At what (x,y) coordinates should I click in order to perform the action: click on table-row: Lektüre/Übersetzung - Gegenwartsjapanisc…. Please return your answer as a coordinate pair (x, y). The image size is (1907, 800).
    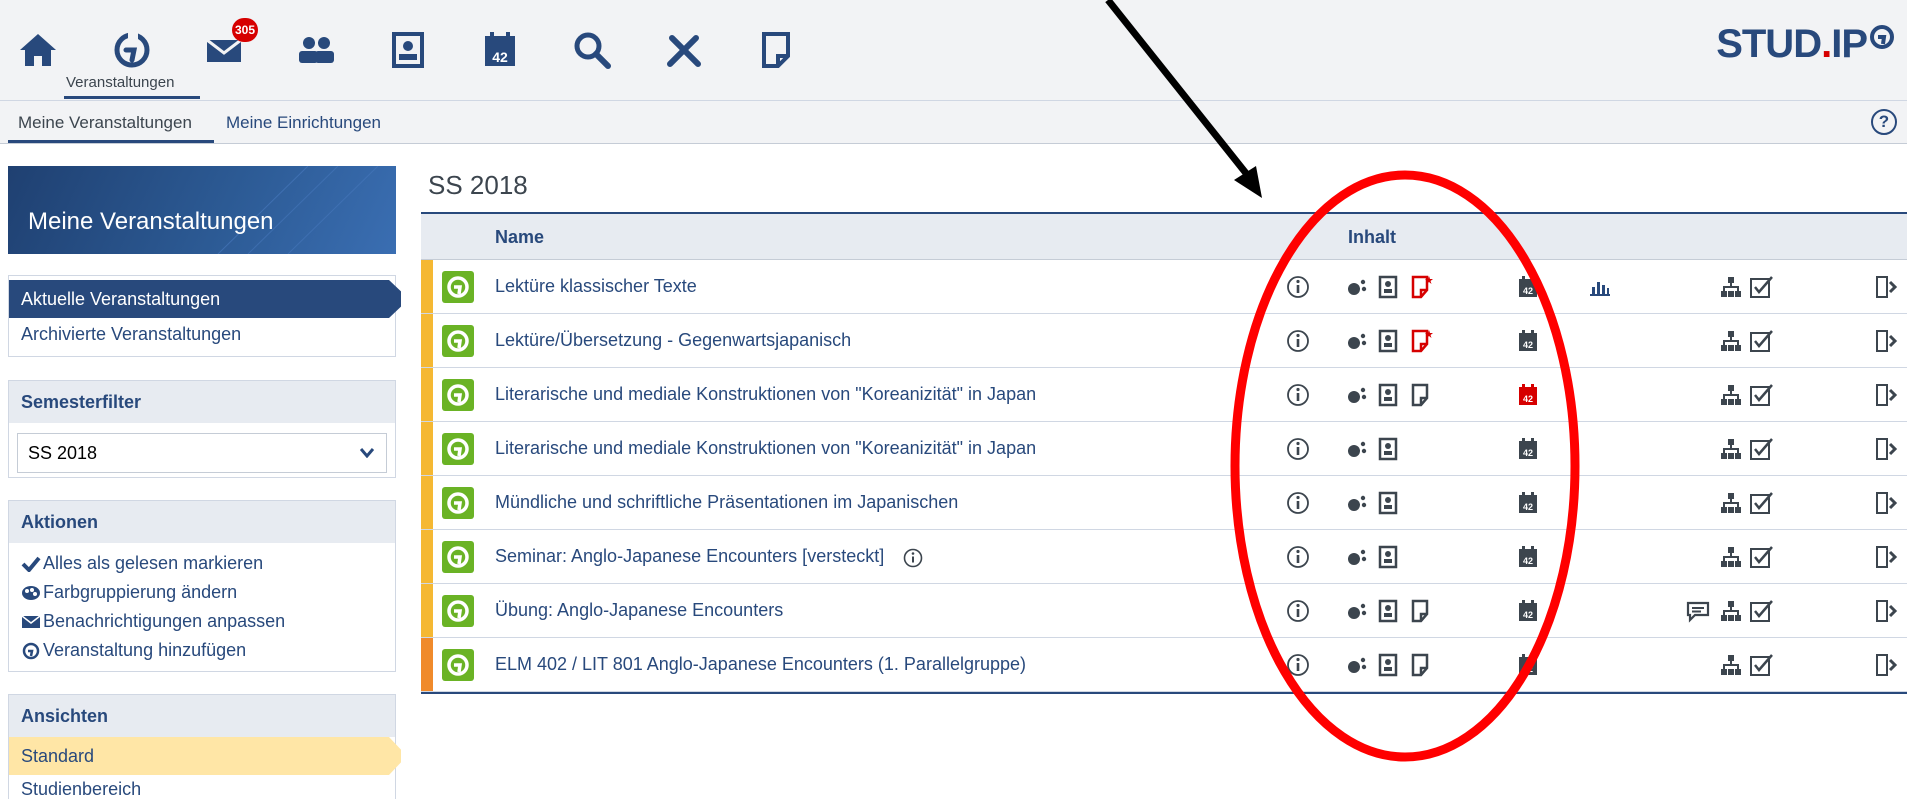
    Looking at the image, I should click on (1164, 341).